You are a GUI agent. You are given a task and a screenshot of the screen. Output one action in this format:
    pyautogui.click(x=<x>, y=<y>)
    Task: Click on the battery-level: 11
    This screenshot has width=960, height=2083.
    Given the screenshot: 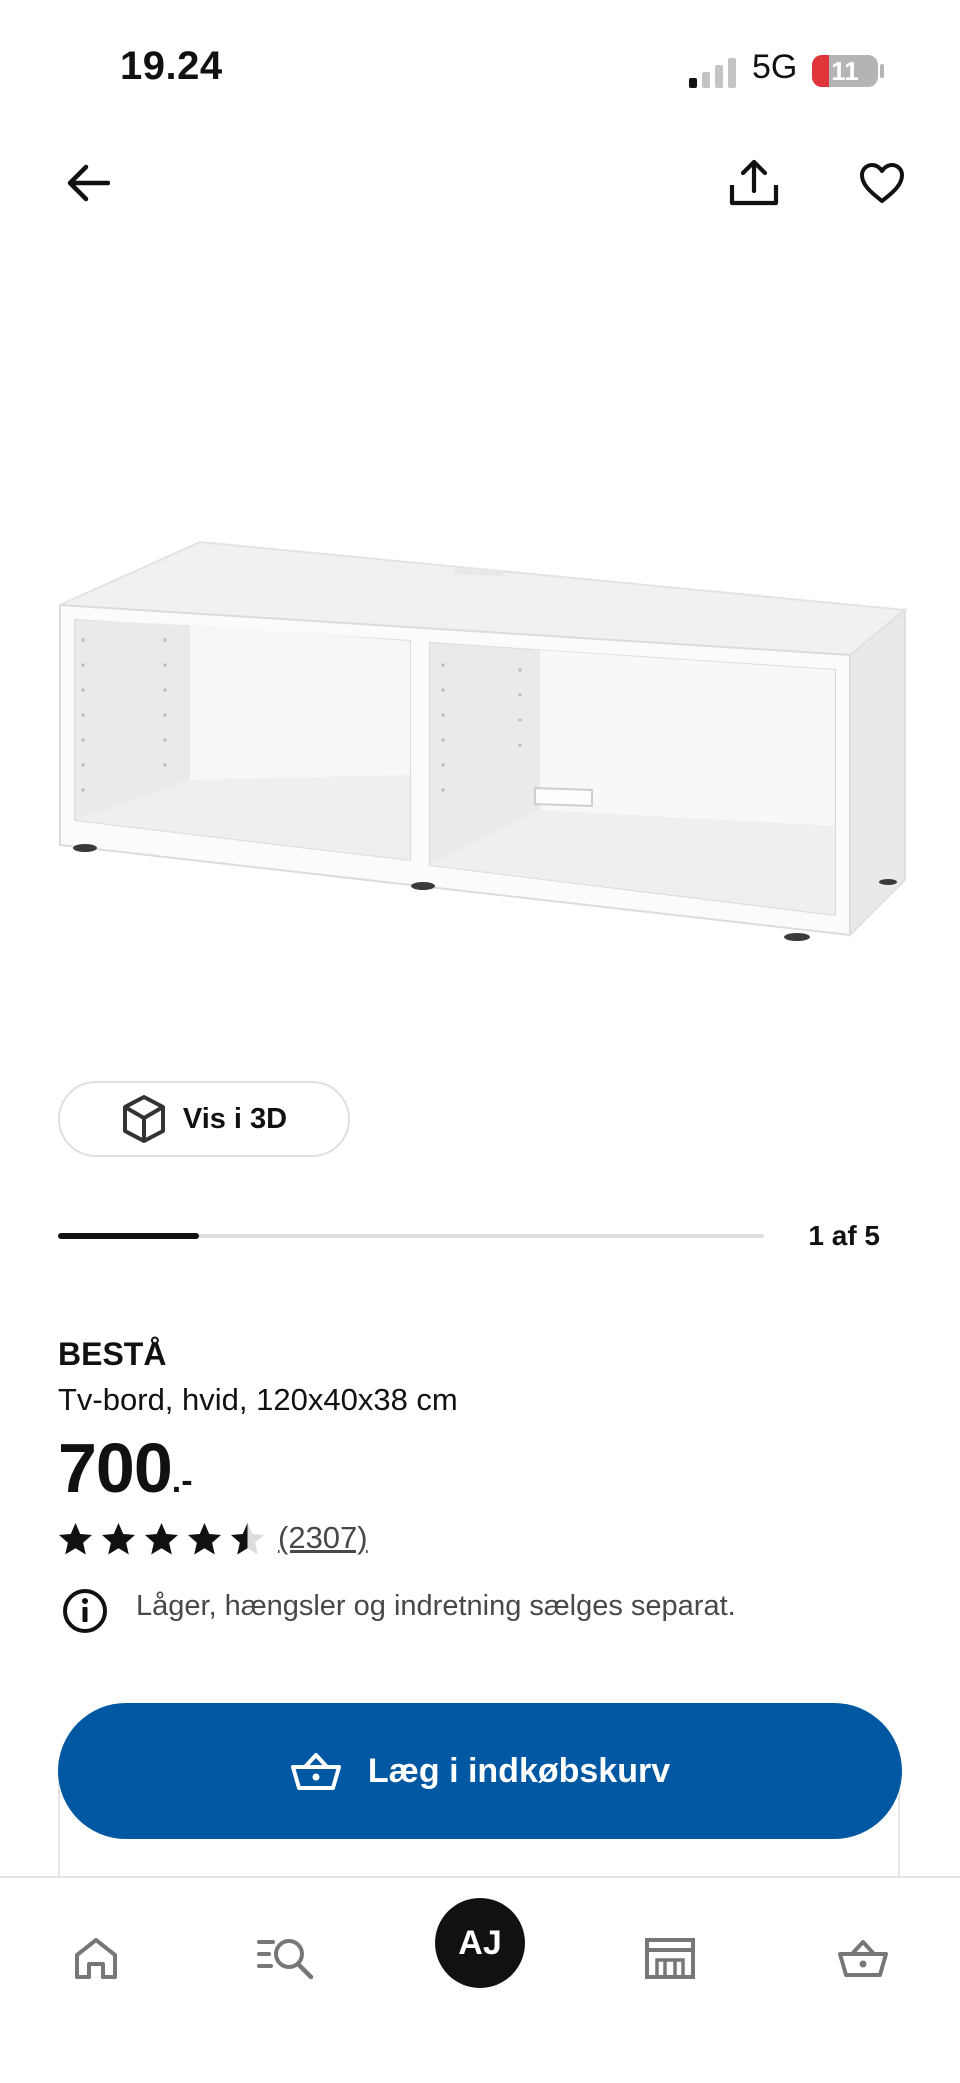 What is the action you would take?
    pyautogui.click(x=845, y=71)
    